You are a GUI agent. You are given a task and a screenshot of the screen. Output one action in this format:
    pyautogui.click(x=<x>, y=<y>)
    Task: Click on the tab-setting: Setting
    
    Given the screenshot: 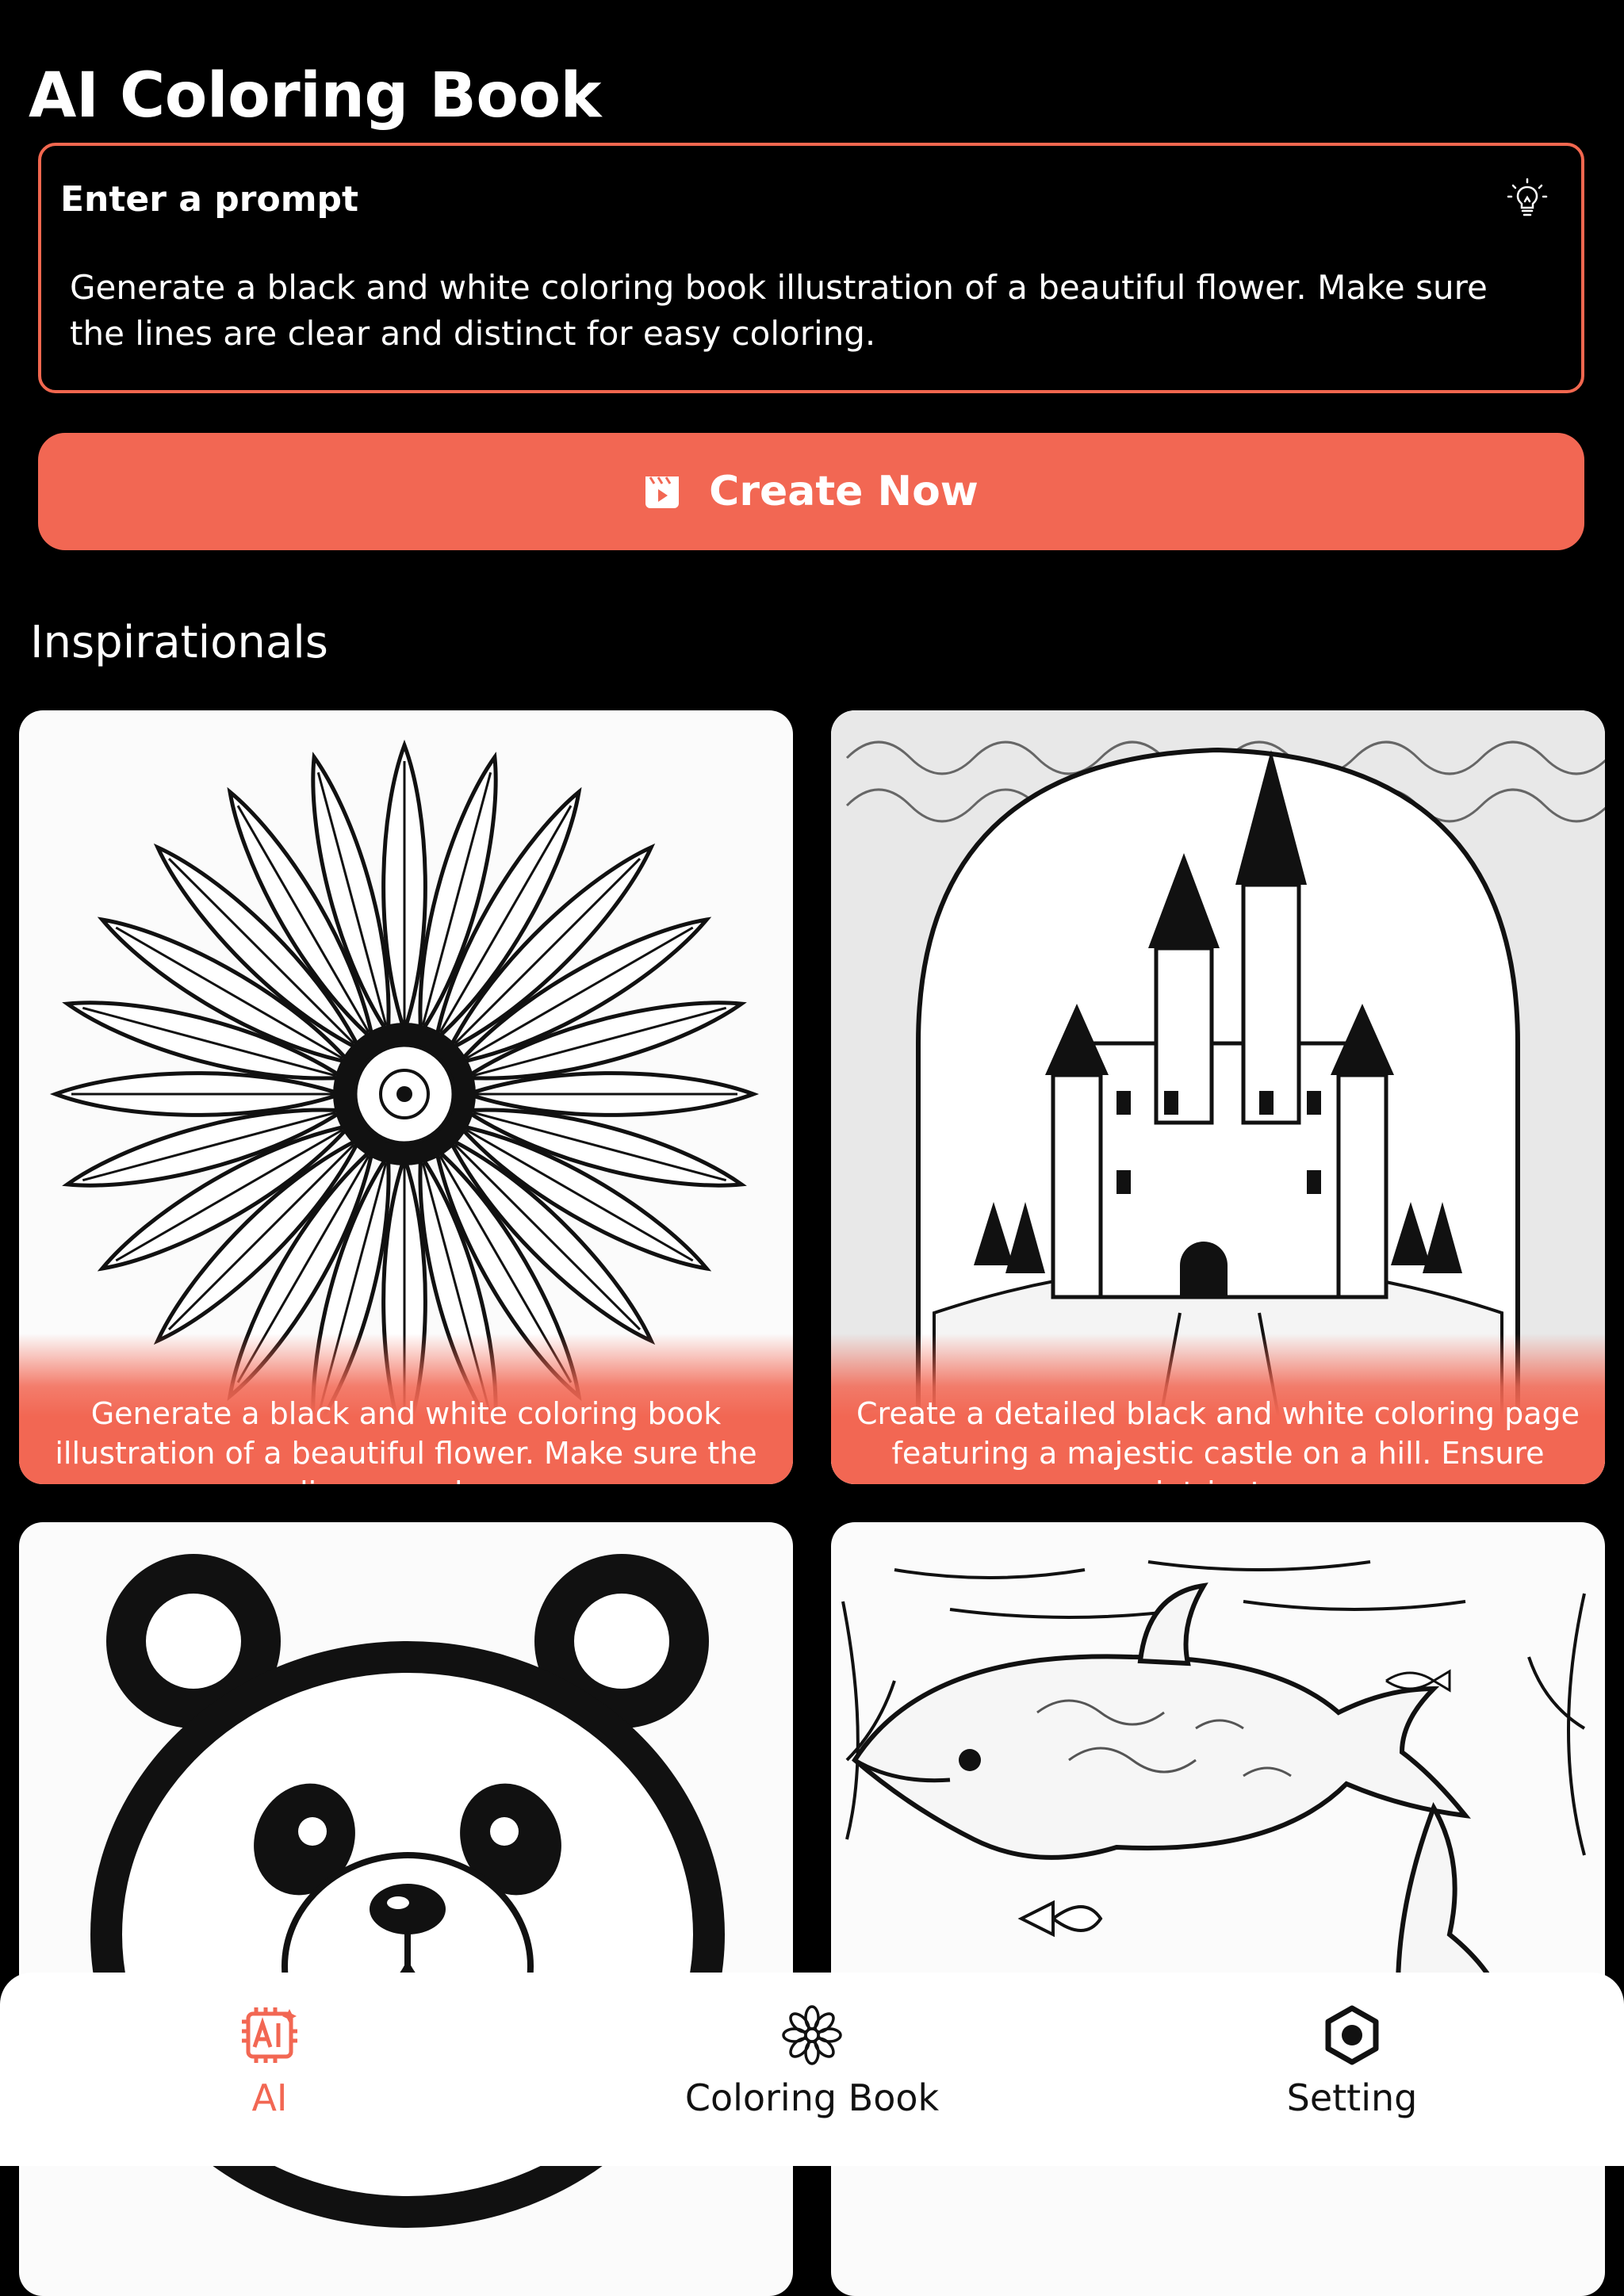 What is the action you would take?
    pyautogui.click(x=1352, y=2063)
    